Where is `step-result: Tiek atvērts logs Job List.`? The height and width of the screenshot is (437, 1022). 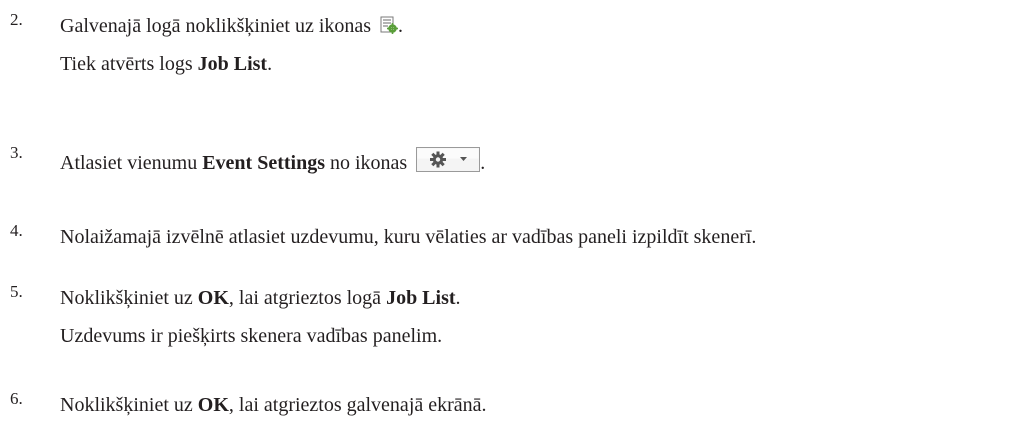
step-result: Tiek atvērts logs Job List. is located at coordinates (166, 64).